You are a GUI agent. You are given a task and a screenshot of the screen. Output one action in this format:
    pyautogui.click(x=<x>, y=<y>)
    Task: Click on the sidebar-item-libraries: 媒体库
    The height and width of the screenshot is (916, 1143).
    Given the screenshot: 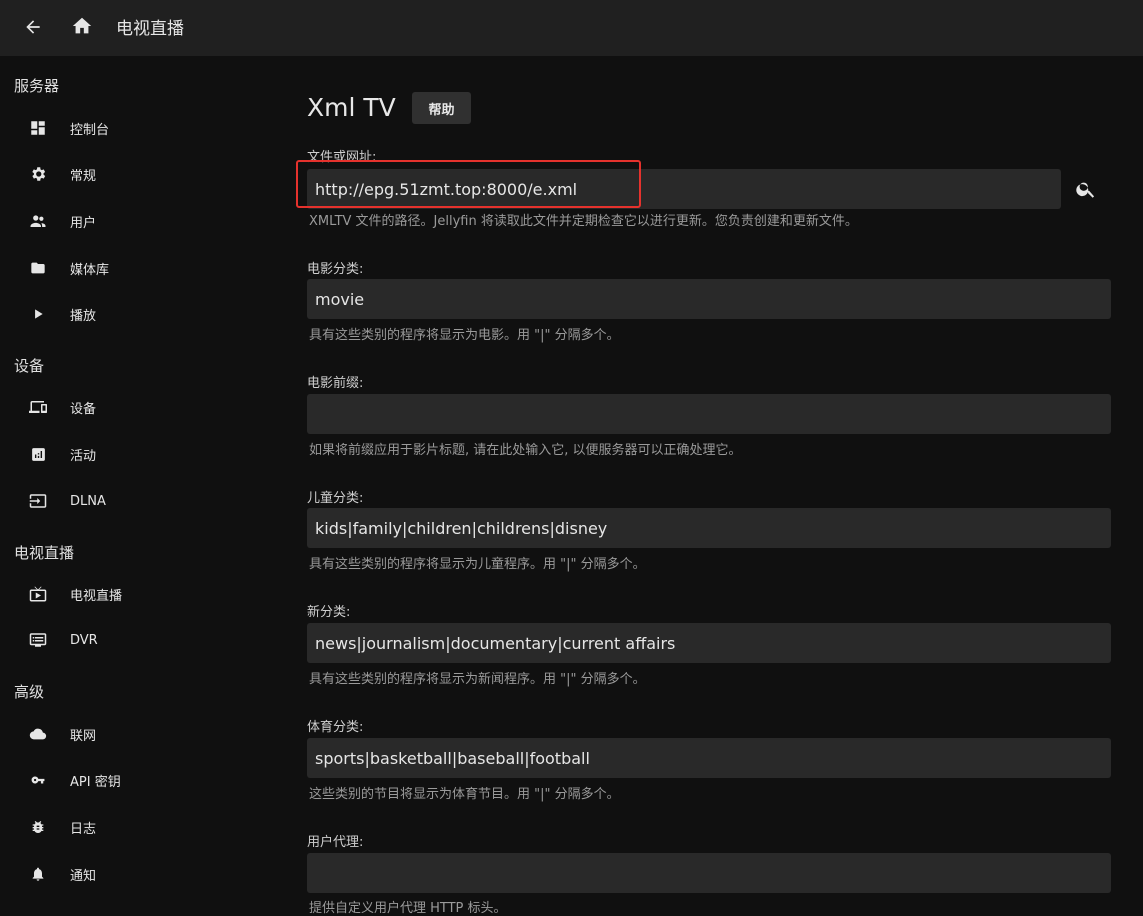 What is the action you would take?
    pyautogui.click(x=136, y=268)
    